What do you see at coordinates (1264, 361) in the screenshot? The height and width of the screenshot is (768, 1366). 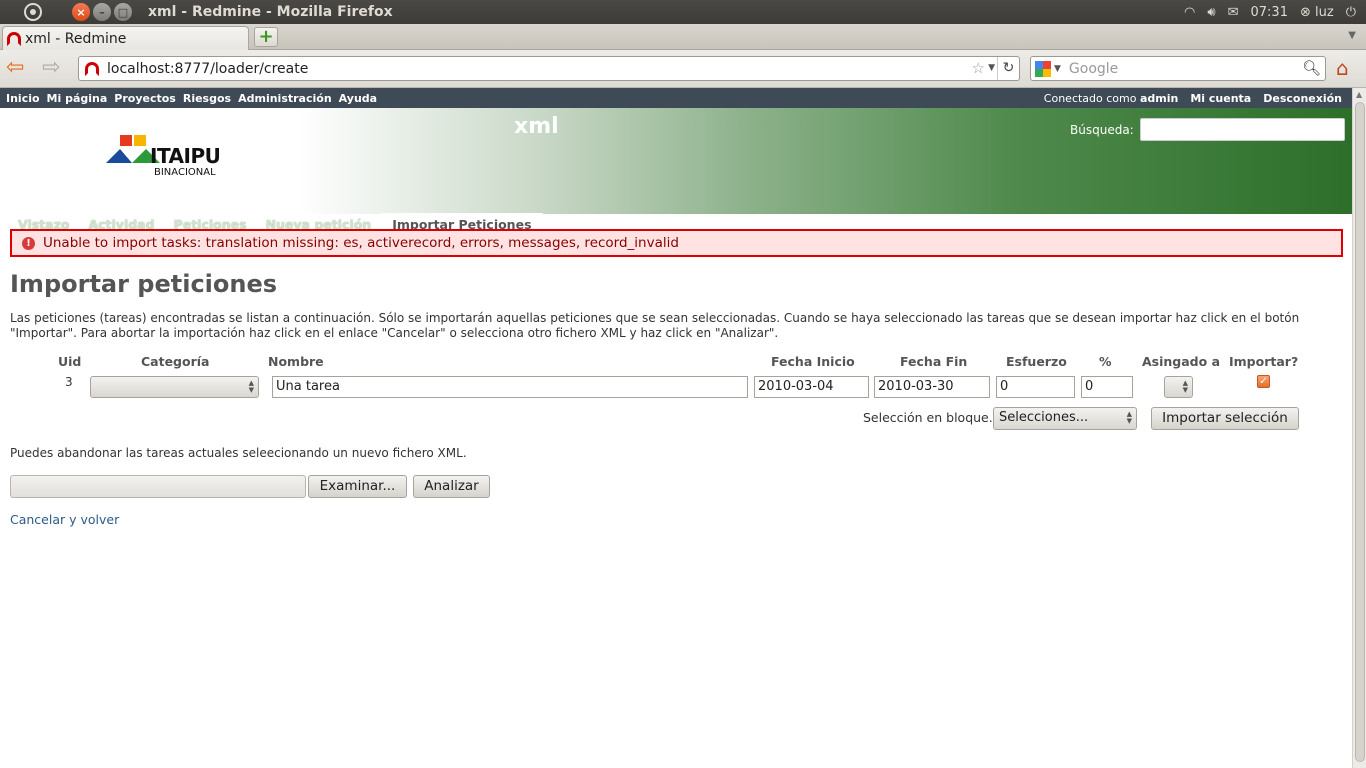 I see `col-header-importar: Importar?` at bounding box center [1264, 361].